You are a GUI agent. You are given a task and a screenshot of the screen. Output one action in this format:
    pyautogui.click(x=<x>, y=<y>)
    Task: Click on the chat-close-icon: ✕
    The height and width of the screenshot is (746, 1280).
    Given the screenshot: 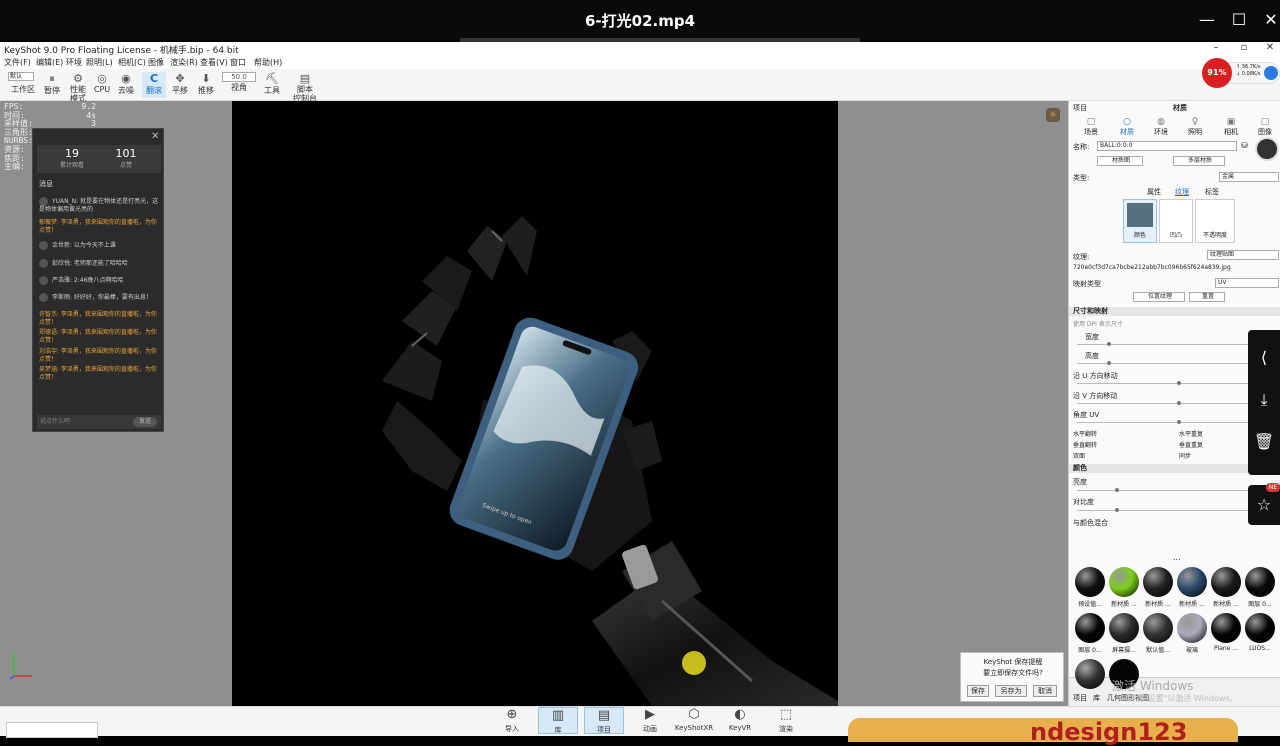 What is the action you would take?
    pyautogui.click(x=155, y=136)
    